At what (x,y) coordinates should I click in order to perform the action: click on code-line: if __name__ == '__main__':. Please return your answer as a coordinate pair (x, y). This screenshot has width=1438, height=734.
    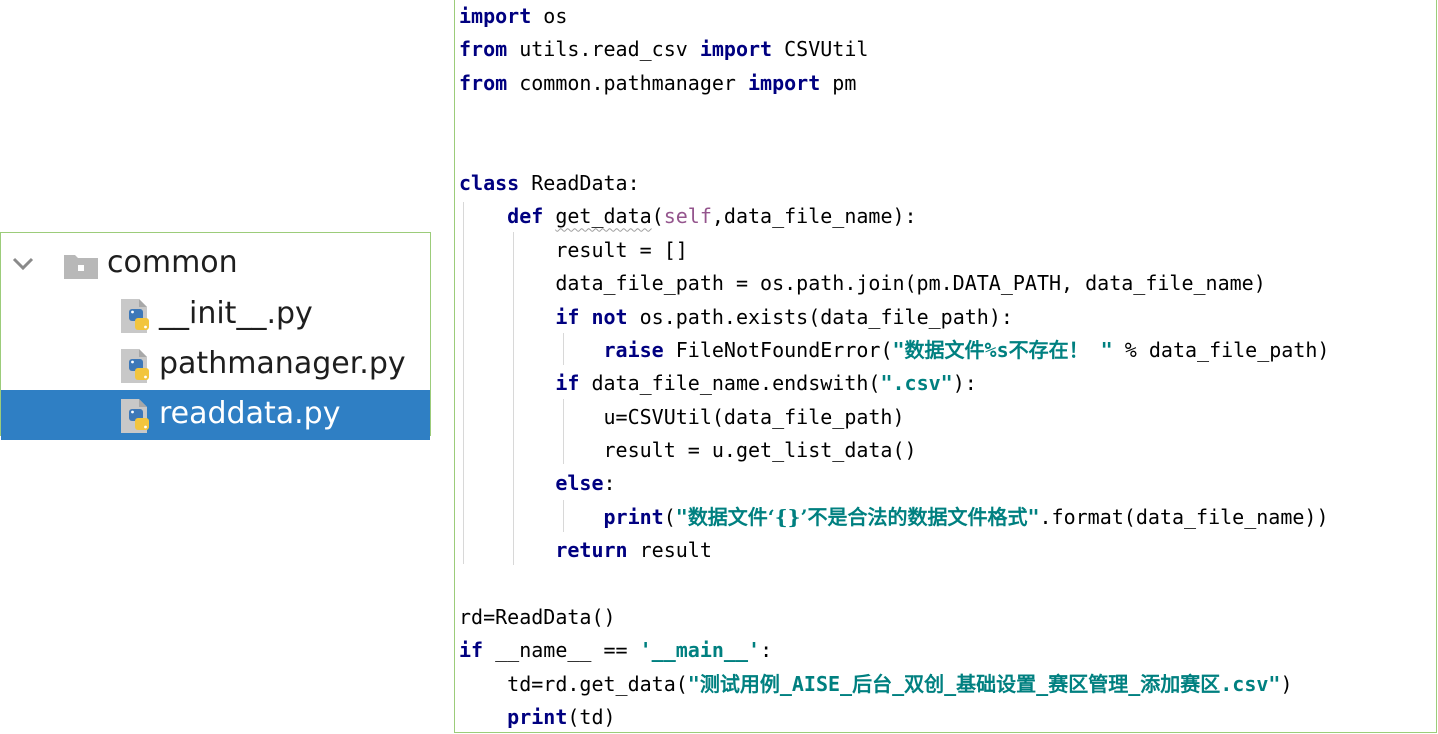
    Looking at the image, I should click on (894, 650).